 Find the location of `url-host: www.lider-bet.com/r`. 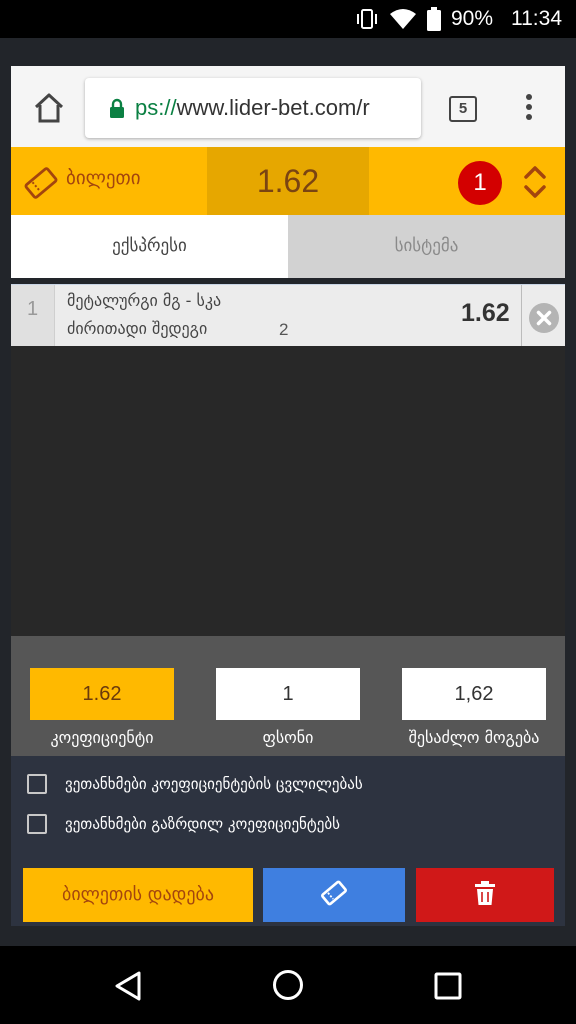

url-host: www.lider-bet.com/r is located at coordinates (273, 107).